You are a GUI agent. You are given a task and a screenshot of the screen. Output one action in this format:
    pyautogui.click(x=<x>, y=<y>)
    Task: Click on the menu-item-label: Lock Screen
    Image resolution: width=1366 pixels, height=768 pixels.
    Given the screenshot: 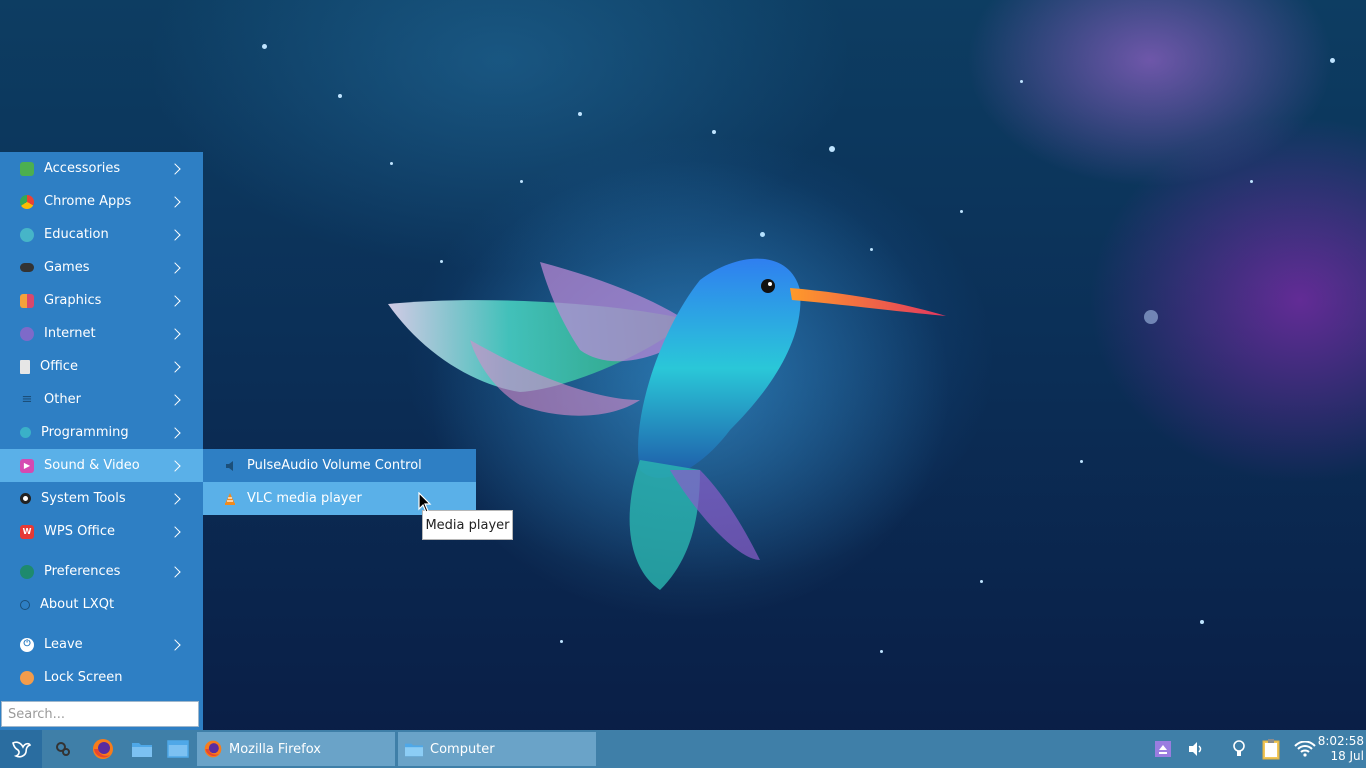 What is the action you would take?
    pyautogui.click(x=83, y=677)
    